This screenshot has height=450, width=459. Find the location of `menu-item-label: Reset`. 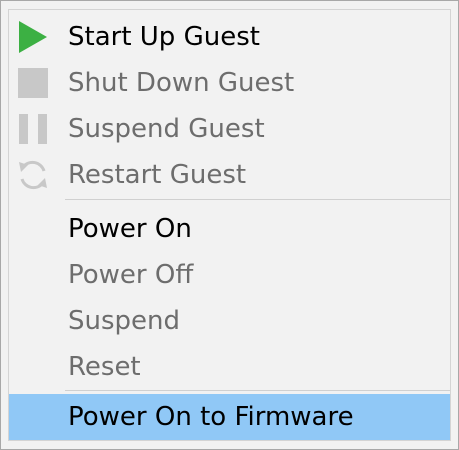

menu-item-label: Reset is located at coordinates (104, 367).